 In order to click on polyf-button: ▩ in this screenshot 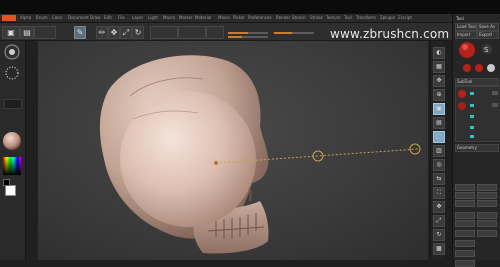, I will do `click(439, 249)`.